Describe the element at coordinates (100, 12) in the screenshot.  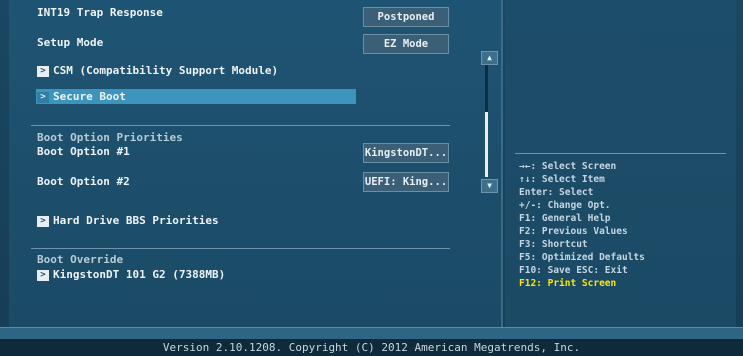
I see `int19-label: INT19 Trap Response` at that location.